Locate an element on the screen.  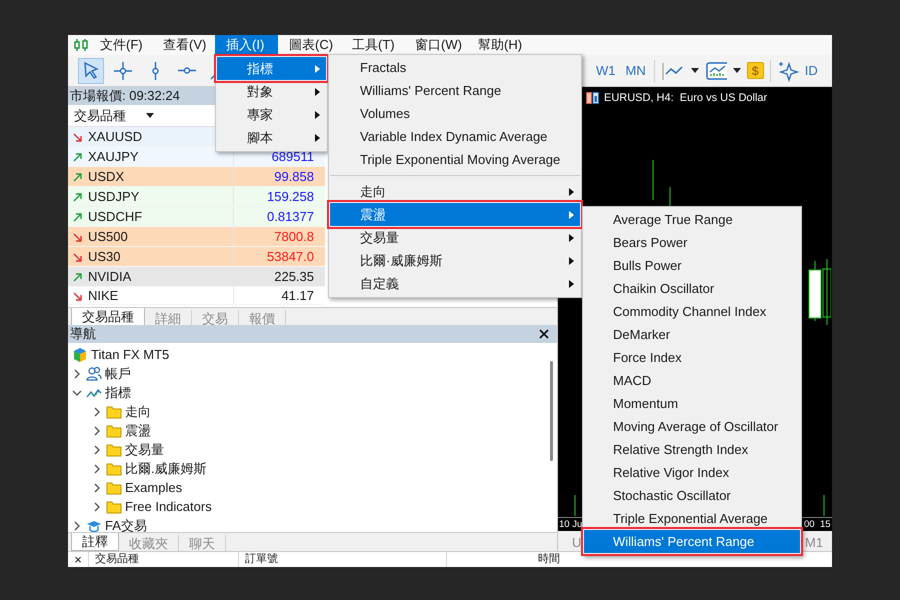
menu-item: 窗口(W) is located at coordinates (435, 45).